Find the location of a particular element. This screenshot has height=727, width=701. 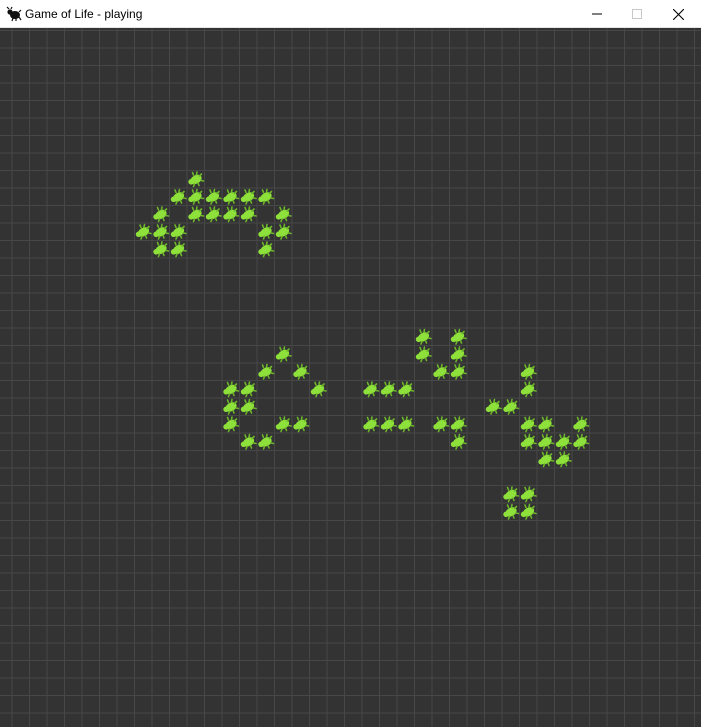

close-button is located at coordinates (678, 14).